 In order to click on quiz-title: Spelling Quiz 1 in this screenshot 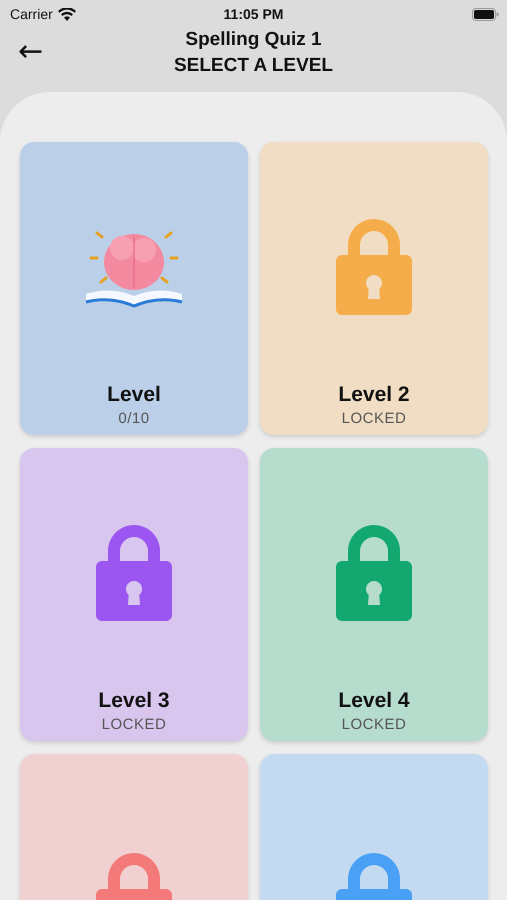, I will do `click(253, 40)`.